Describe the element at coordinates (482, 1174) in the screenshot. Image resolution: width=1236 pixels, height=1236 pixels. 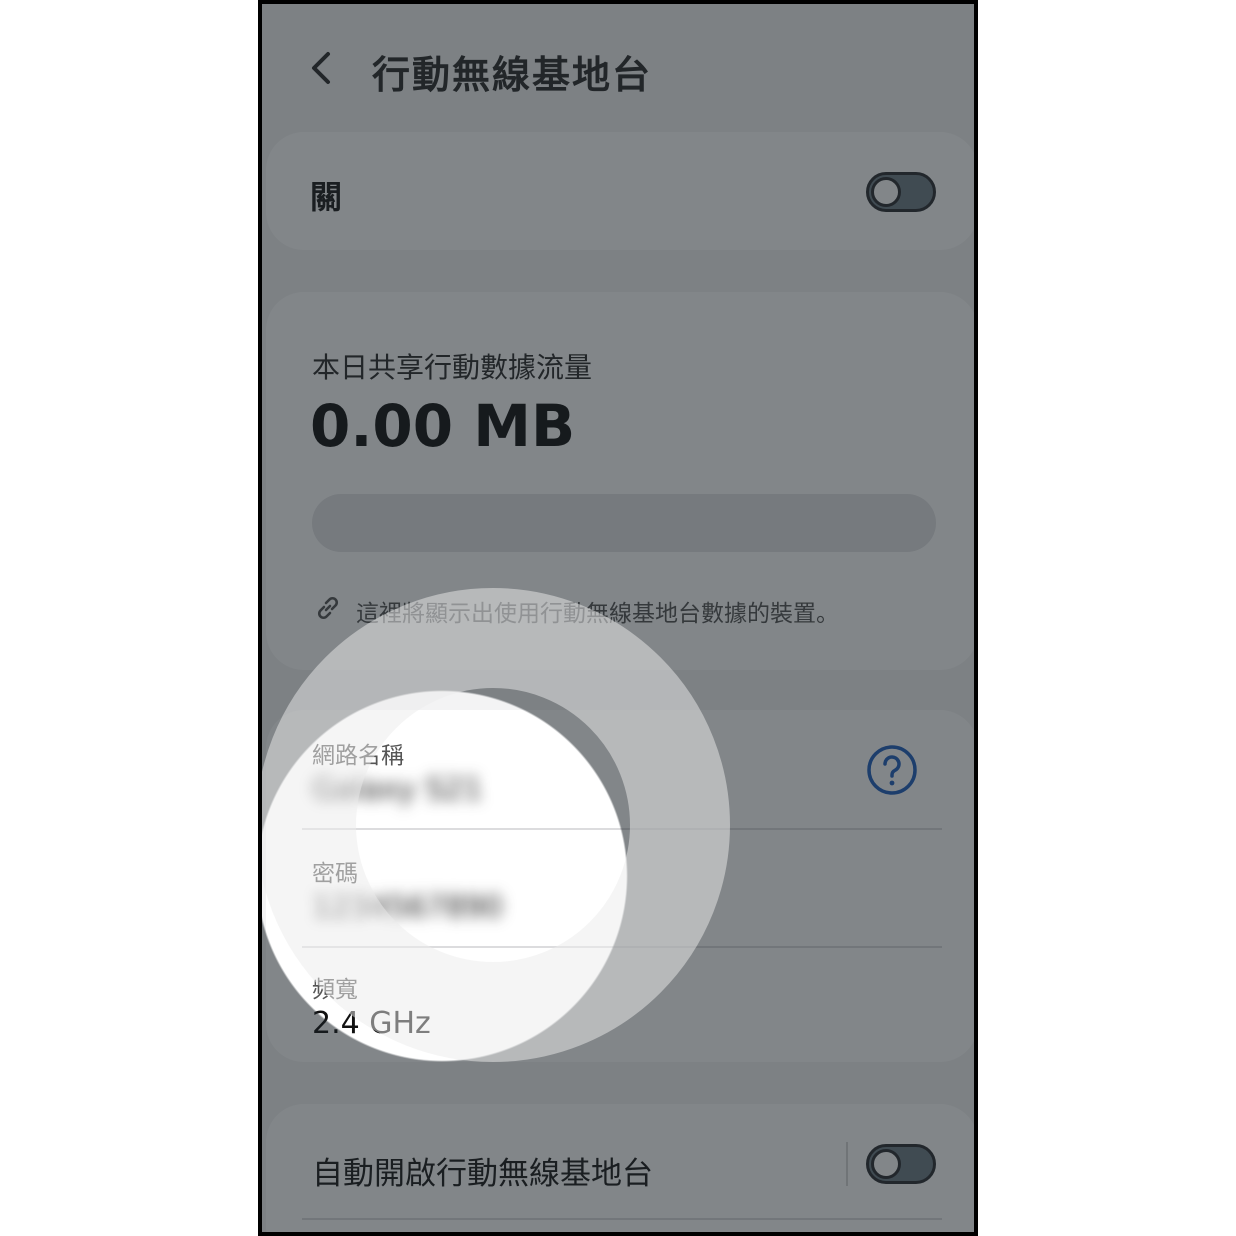
I see `auto-hotspot-label: 自動開啟行動無線基地台` at that location.